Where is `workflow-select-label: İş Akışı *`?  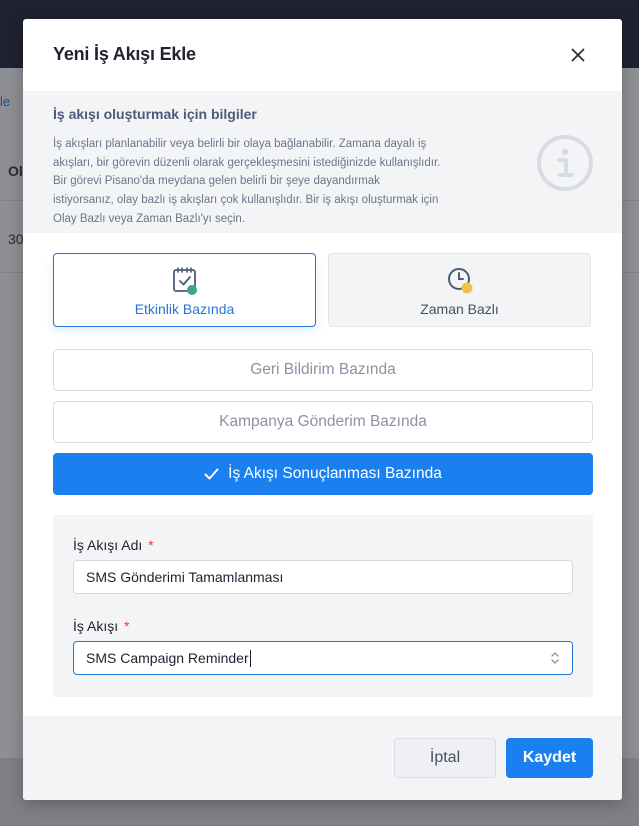
workflow-select-label: İş Akışı * is located at coordinates (101, 626).